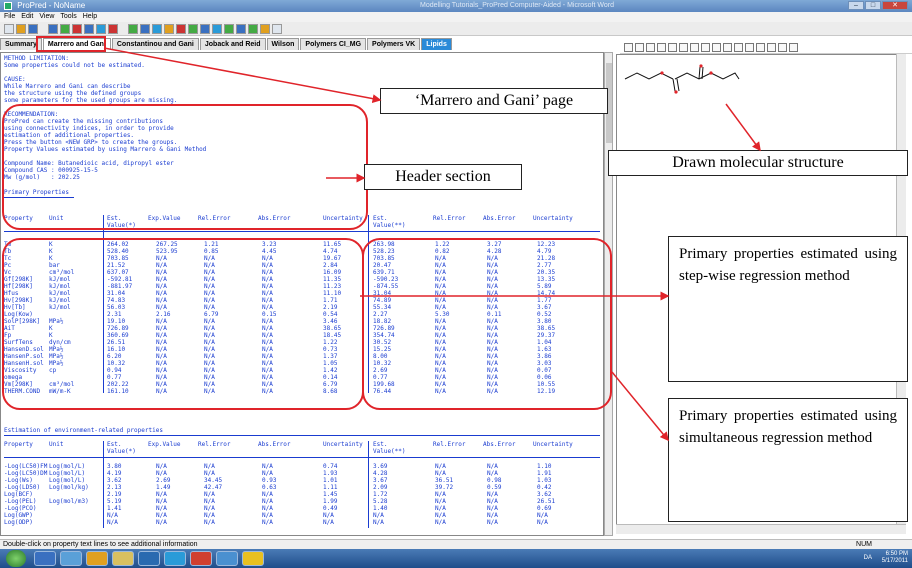 The height and width of the screenshot is (568, 912). I want to click on menu-tools: Tools, so click(68, 17).